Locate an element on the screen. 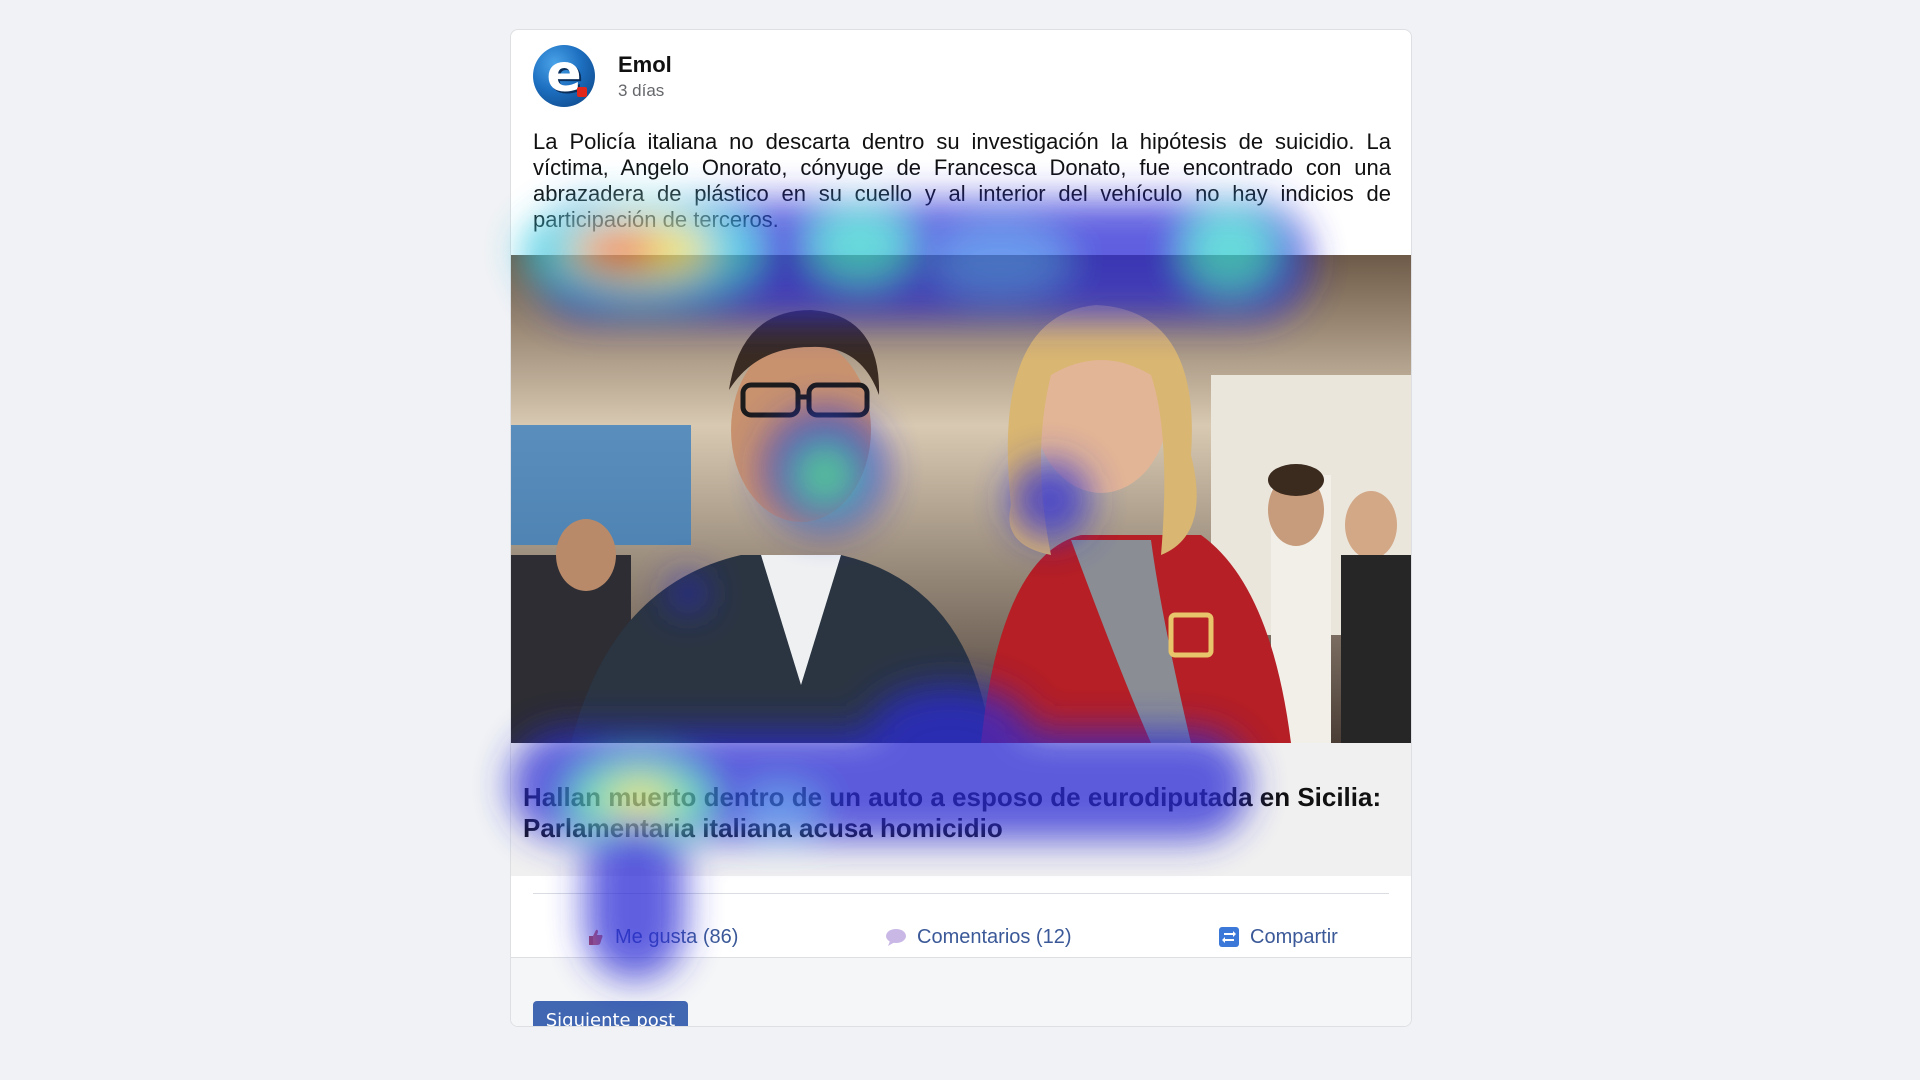  like-icon is located at coordinates (596, 937).